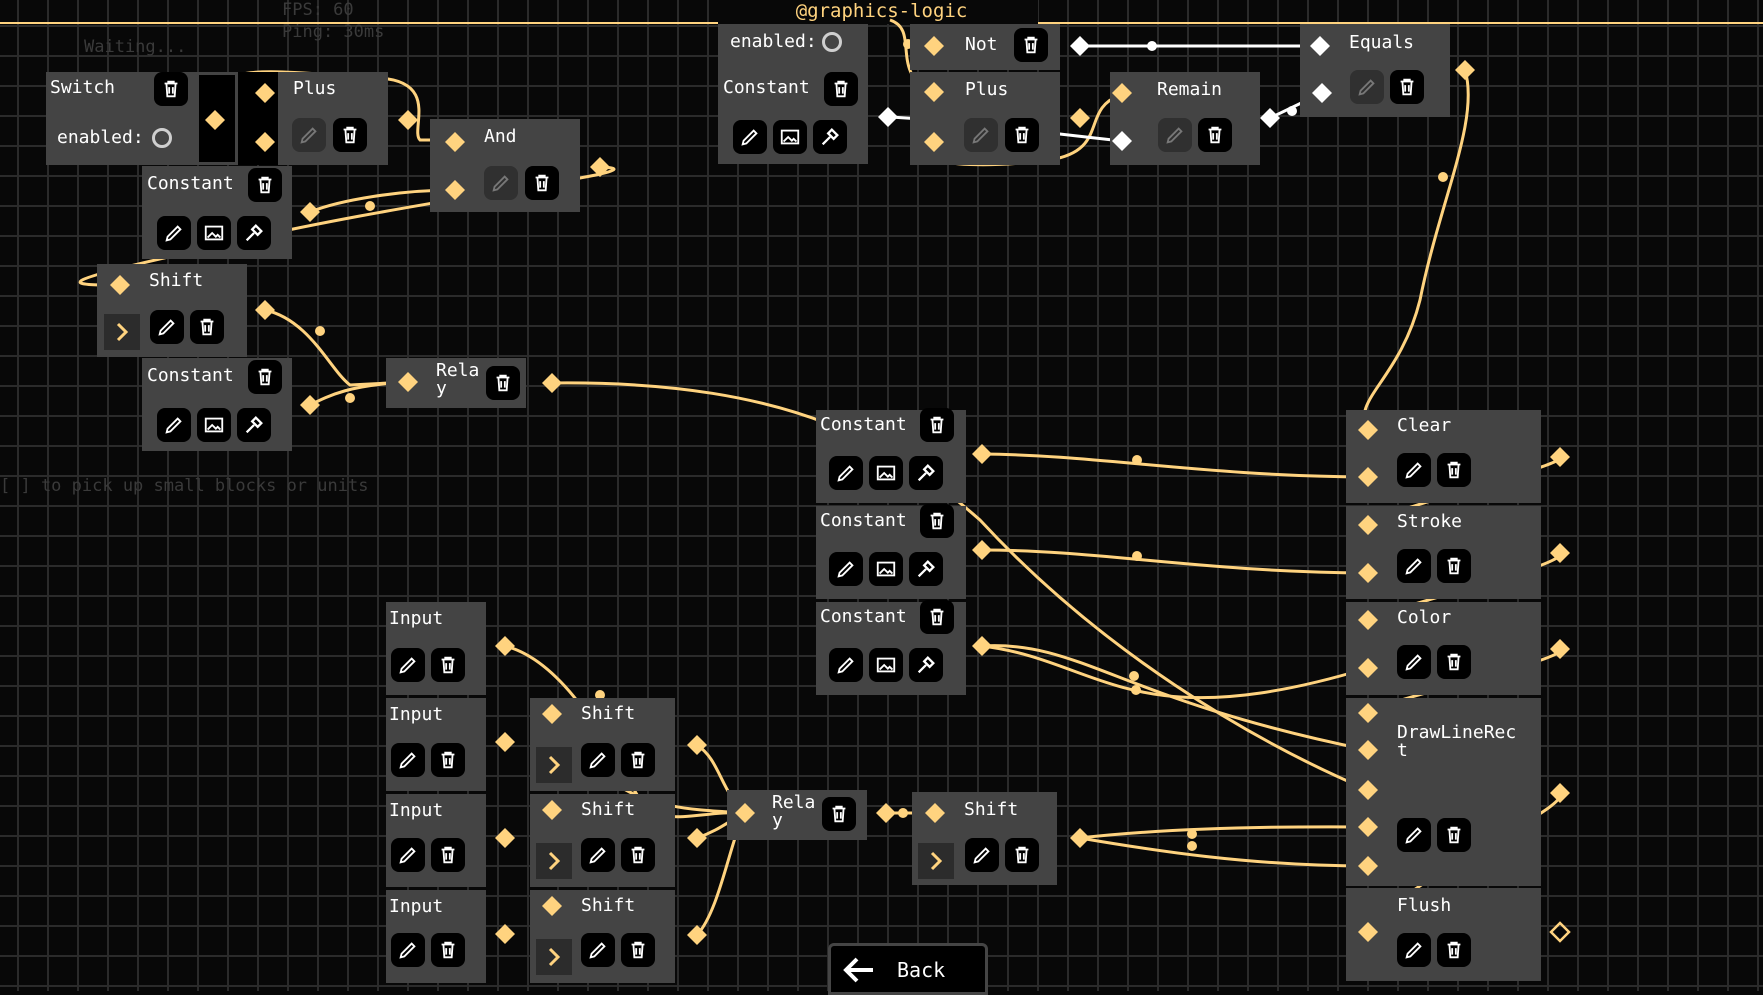 The image size is (1763, 995). I want to click on port-empty, so click(1560, 932).